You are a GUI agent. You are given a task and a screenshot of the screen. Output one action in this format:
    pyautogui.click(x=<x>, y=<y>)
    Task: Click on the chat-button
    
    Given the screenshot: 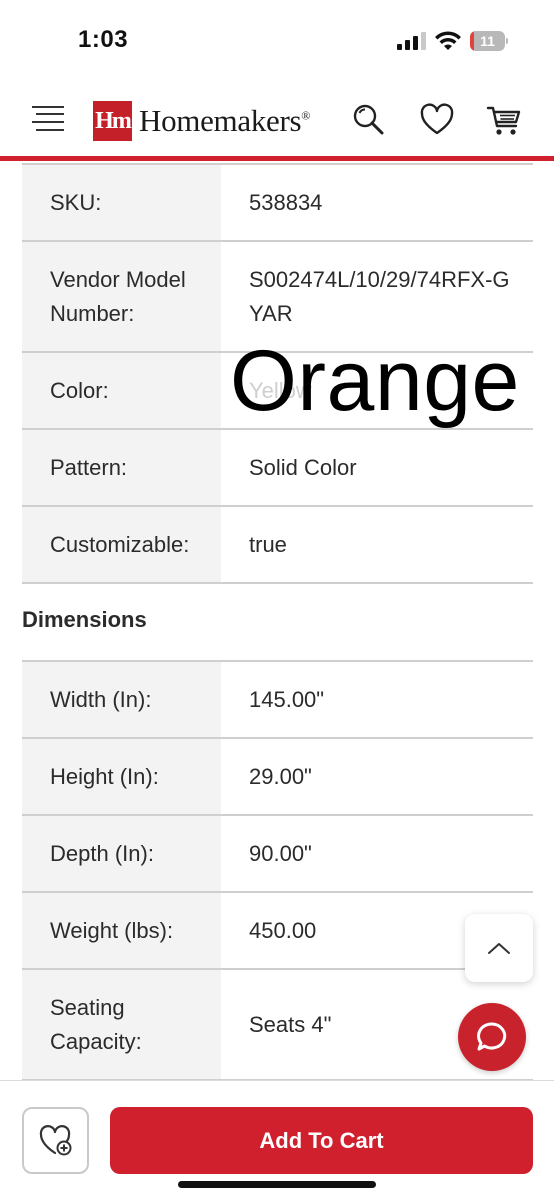 What is the action you would take?
    pyautogui.click(x=492, y=1037)
    